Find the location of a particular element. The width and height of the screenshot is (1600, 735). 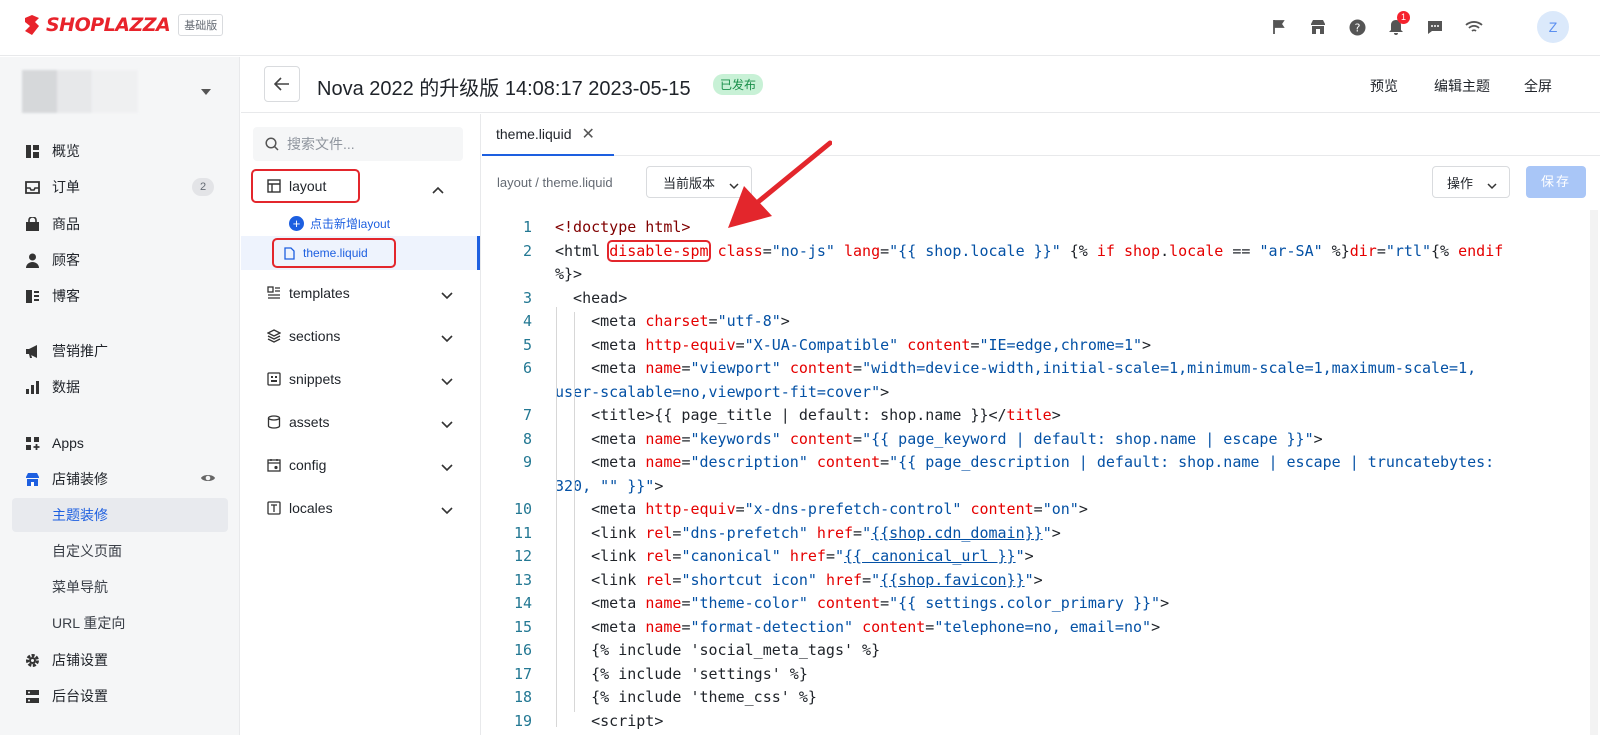

edit-theme-link: 编辑主题 is located at coordinates (1462, 86).